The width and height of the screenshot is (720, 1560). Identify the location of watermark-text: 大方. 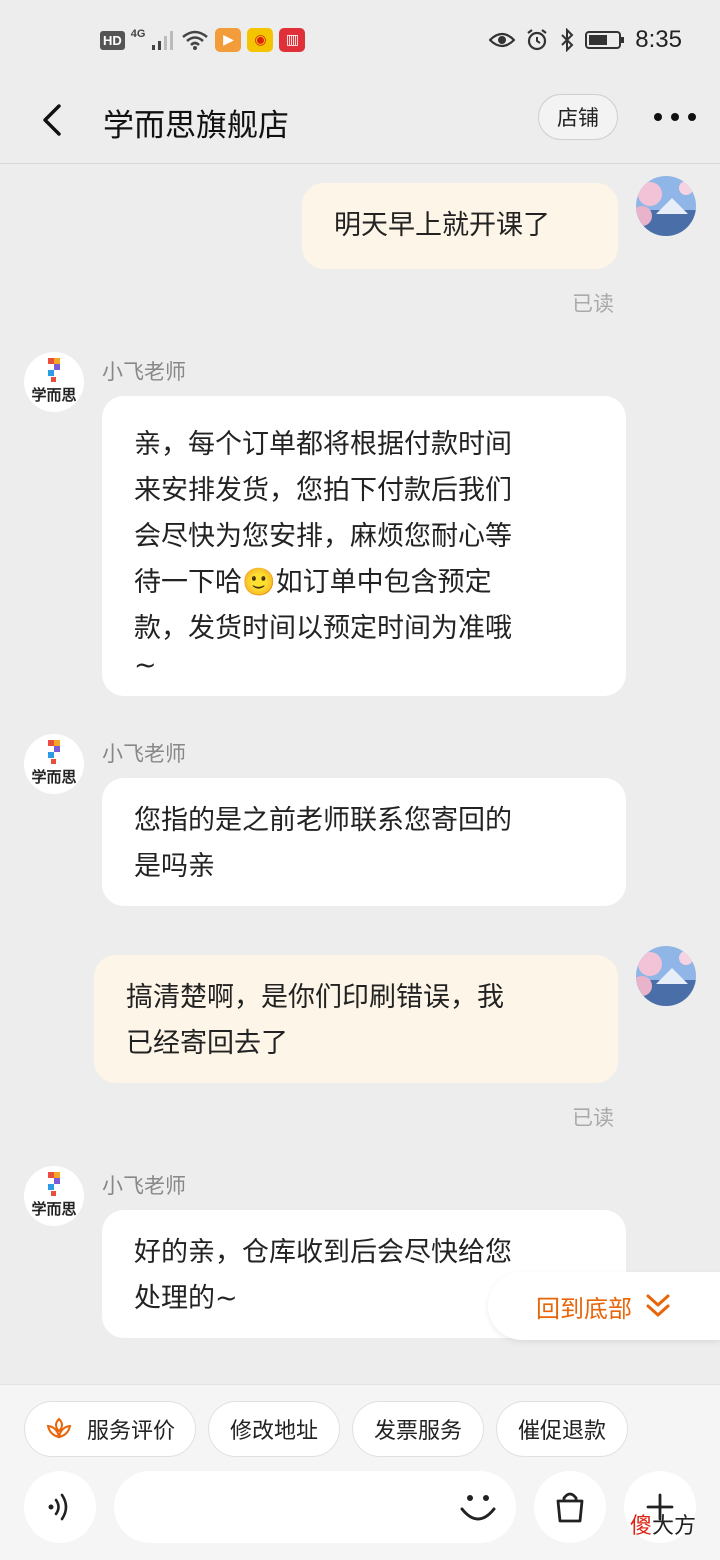
(674, 1526).